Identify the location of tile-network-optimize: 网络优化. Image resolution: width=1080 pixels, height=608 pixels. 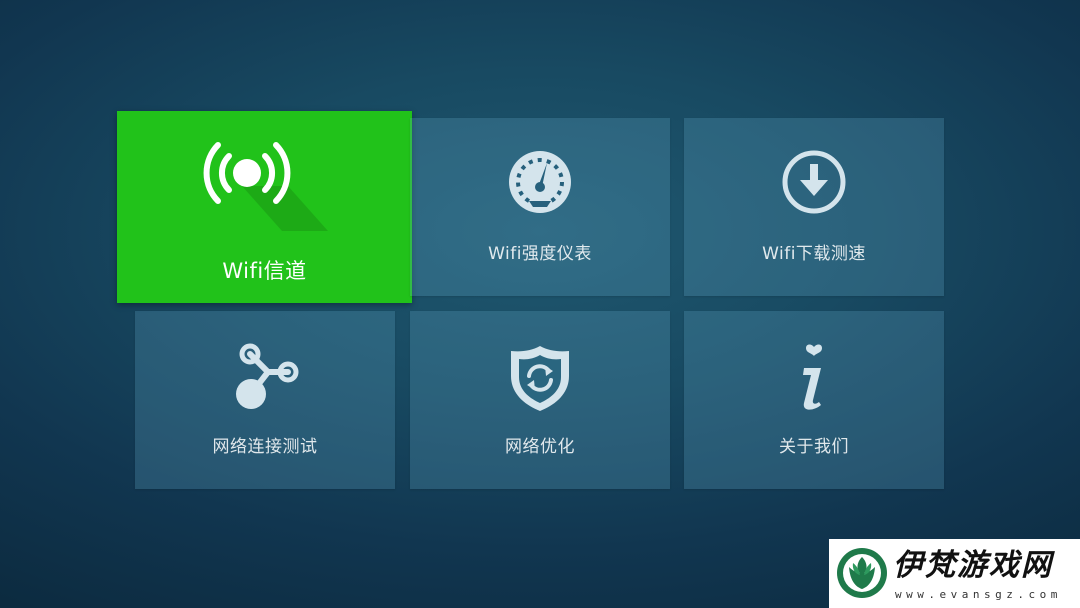
(540, 400).